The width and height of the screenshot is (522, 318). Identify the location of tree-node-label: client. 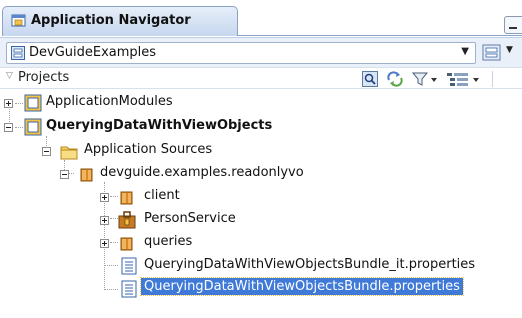
(162, 195).